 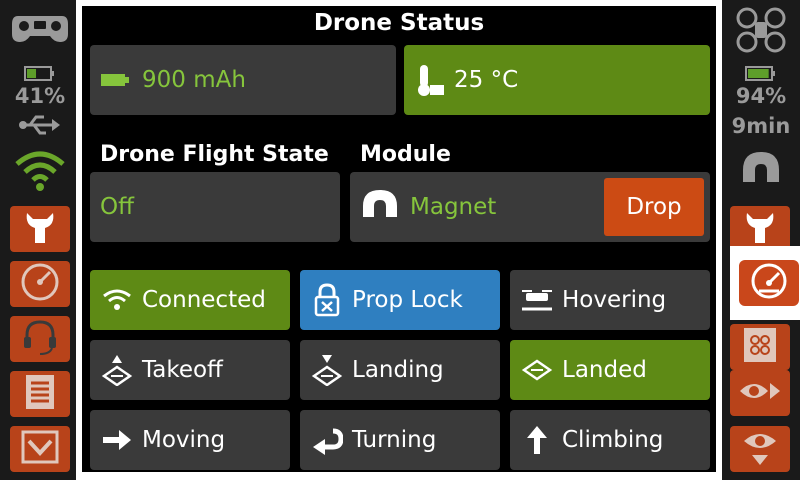 I want to click on status-tile-takeoff: Takeoff, so click(x=190, y=370).